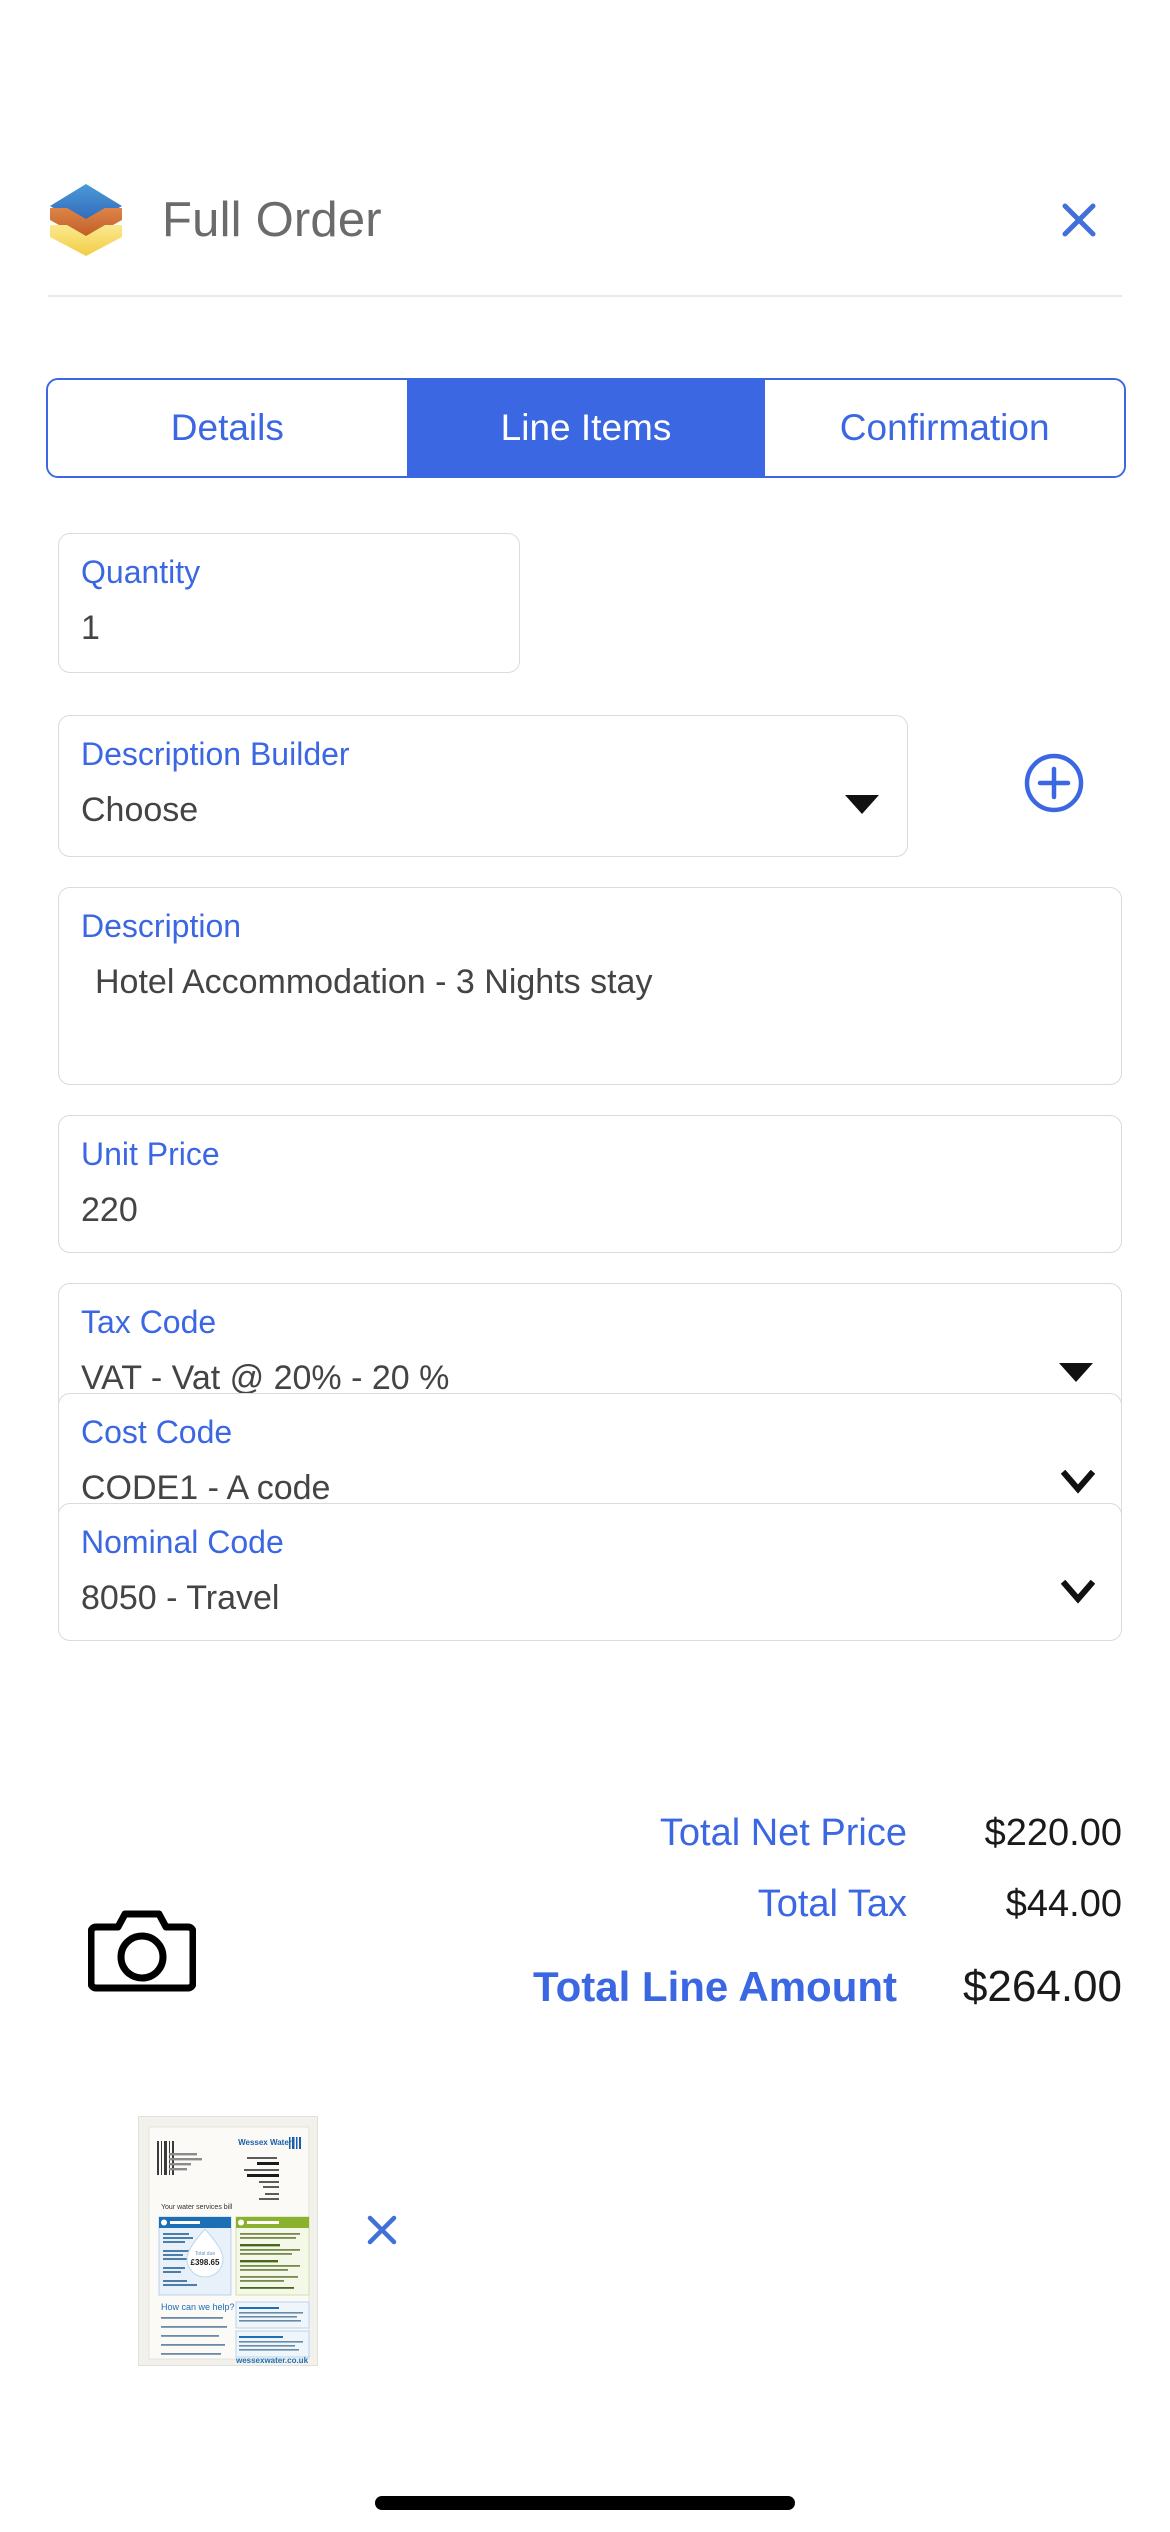 The height and width of the screenshot is (2532, 1170). I want to click on tab-bar: Details Line Items Confirmation, so click(586, 428).